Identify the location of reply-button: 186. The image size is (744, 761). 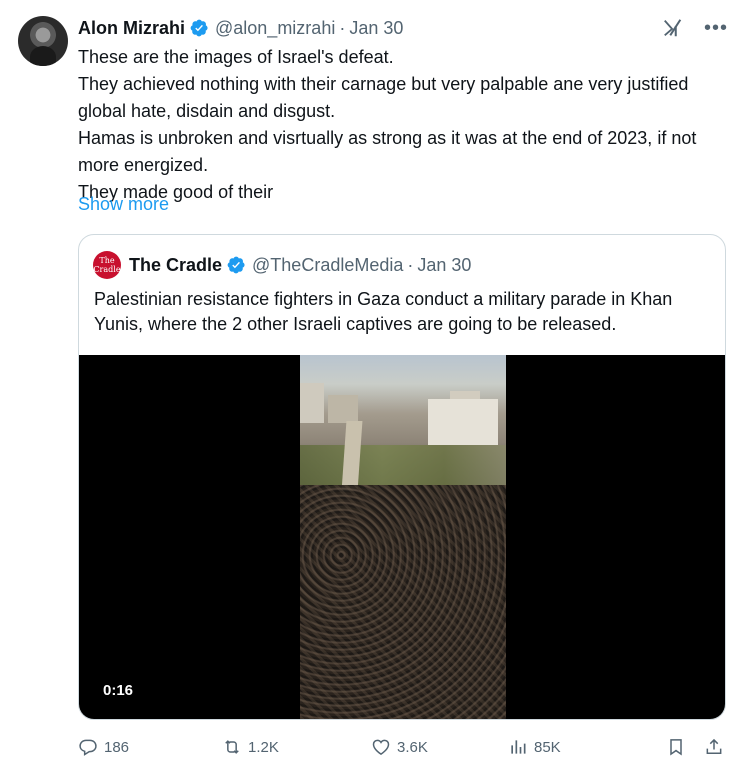
(103, 747).